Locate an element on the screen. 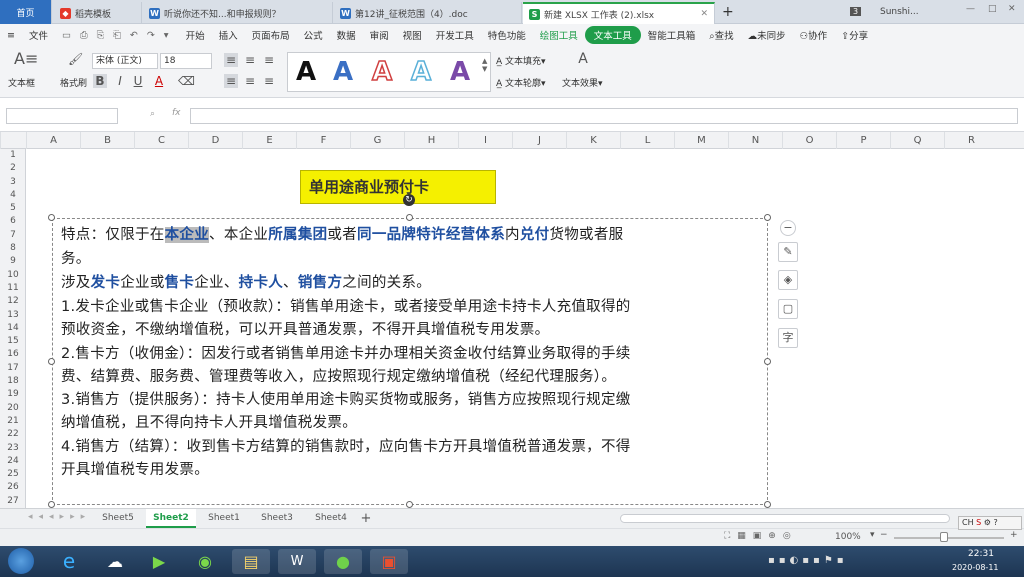 The image size is (1024, 577). column-header: H is located at coordinates (431, 140).